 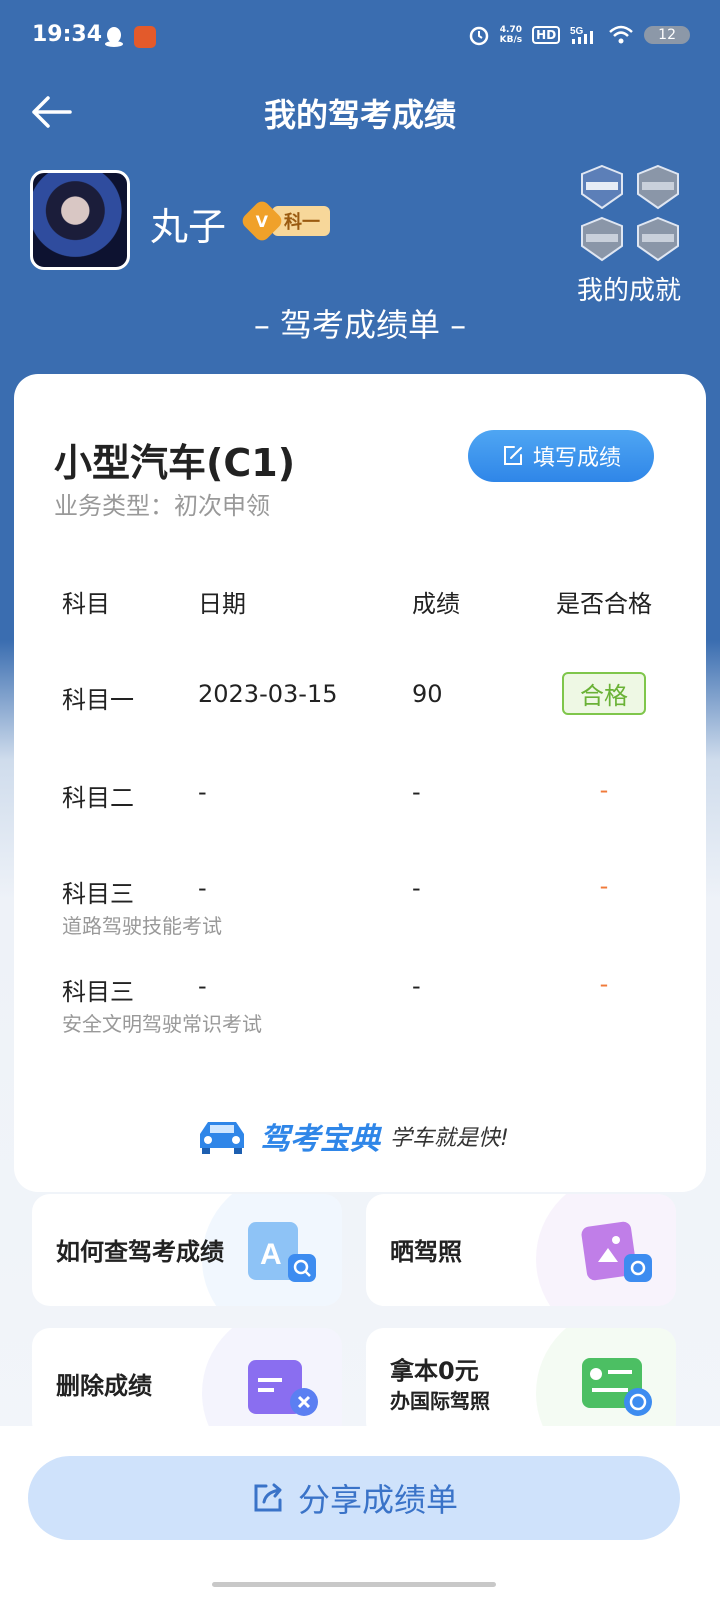 What do you see at coordinates (271, 1254) in the screenshot?
I see `svg-text: A` at bounding box center [271, 1254].